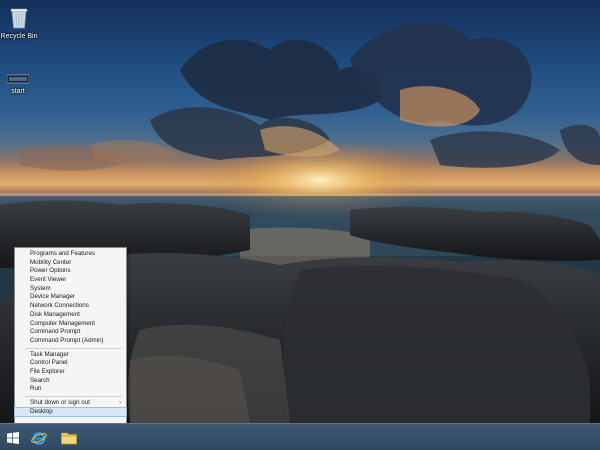 Image resolution: width=600 pixels, height=450 pixels. I want to click on menu-item-mobility-center: Mobility Center, so click(70, 263).